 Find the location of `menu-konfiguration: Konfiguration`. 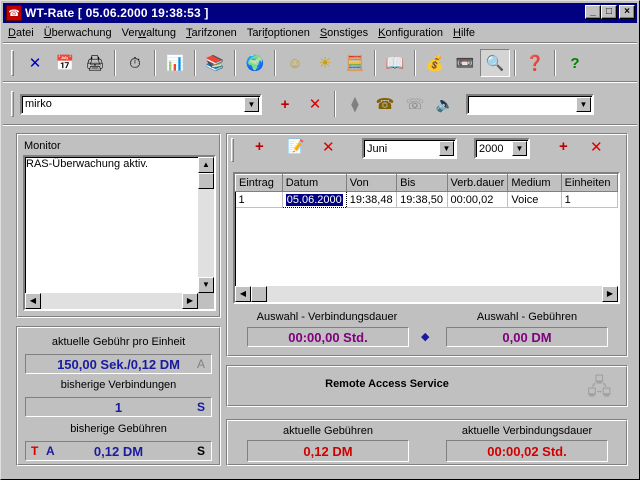

menu-konfiguration: Konfiguration is located at coordinates (410, 33).